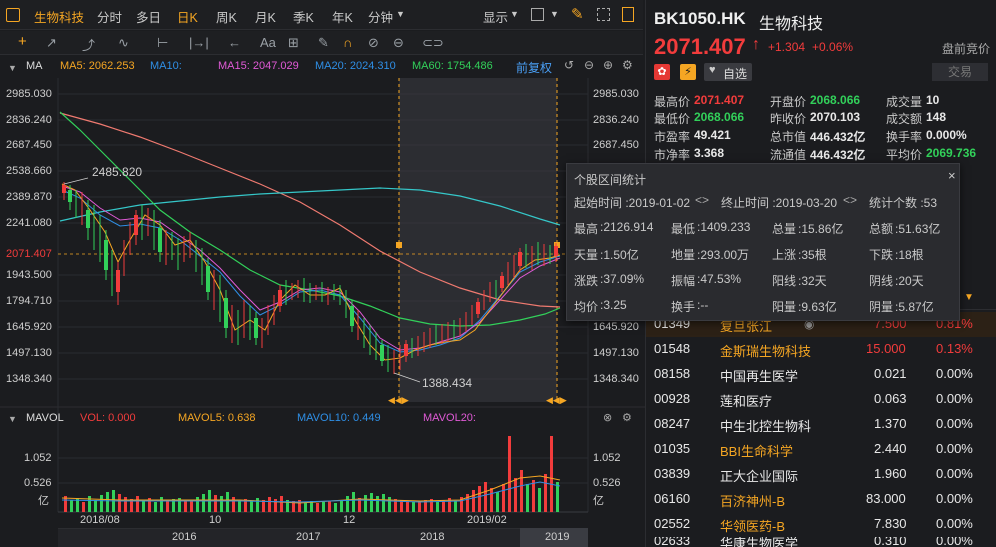  I want to click on stat-value: 2069.736, so click(951, 153).